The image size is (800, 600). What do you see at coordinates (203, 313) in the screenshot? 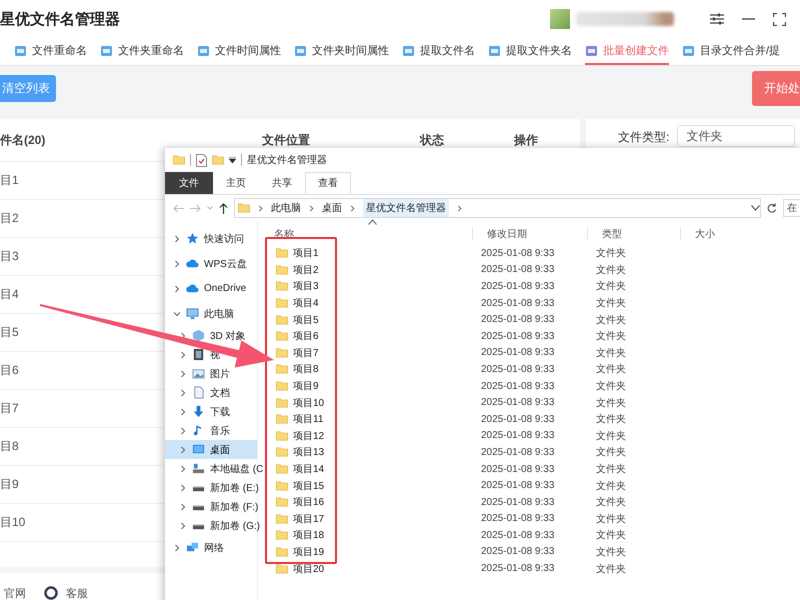
I see `nav-item: 此电脑` at bounding box center [203, 313].